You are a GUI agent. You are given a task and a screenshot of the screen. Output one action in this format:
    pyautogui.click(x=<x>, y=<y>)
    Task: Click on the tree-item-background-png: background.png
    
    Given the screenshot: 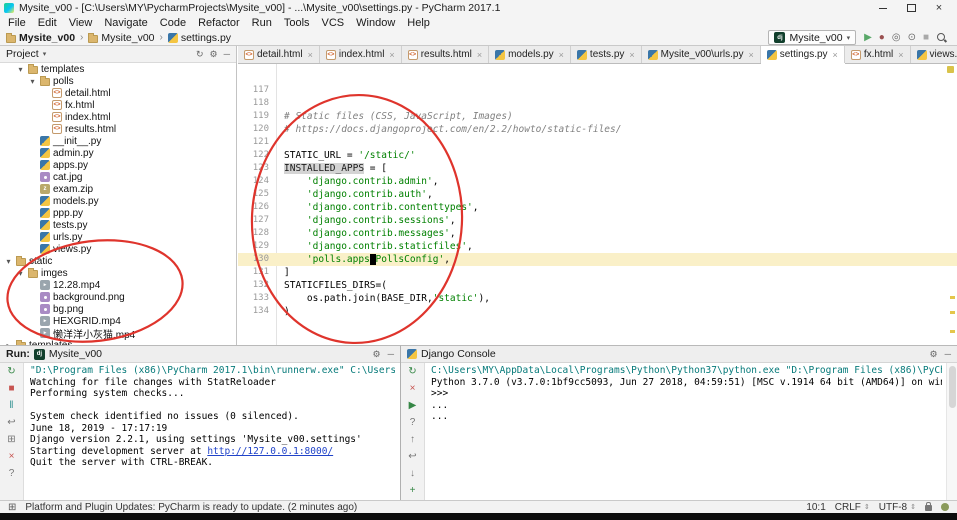 What is the action you would take?
    pyautogui.click(x=118, y=297)
    